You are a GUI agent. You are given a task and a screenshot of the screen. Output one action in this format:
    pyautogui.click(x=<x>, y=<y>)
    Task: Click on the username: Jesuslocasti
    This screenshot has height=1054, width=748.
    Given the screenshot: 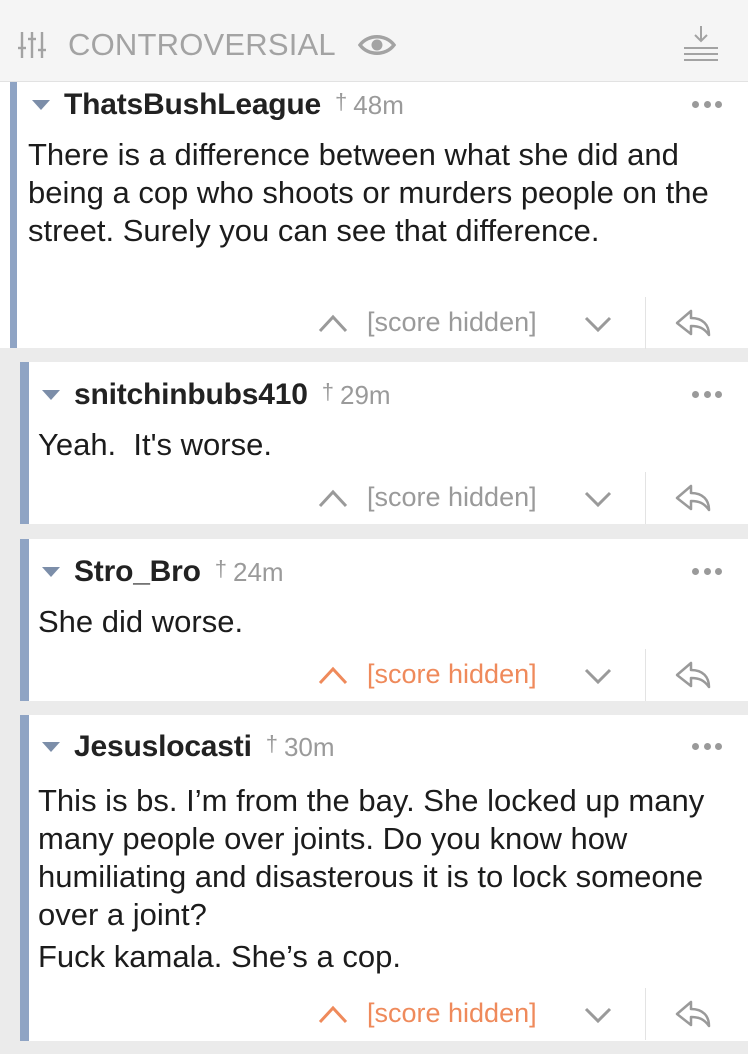 What is the action you would take?
    pyautogui.click(x=163, y=747)
    